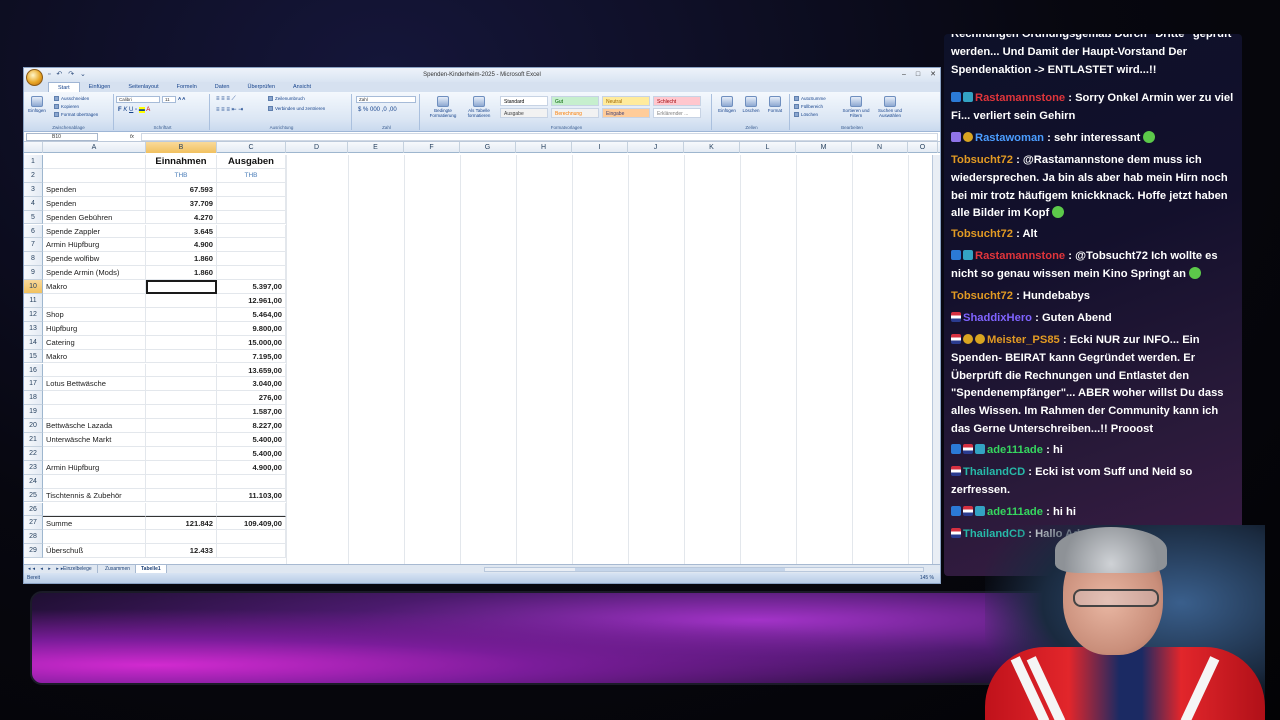 The width and height of the screenshot is (1280, 720). What do you see at coordinates (64, 87) in the screenshot?
I see `tab-start: Start` at bounding box center [64, 87].